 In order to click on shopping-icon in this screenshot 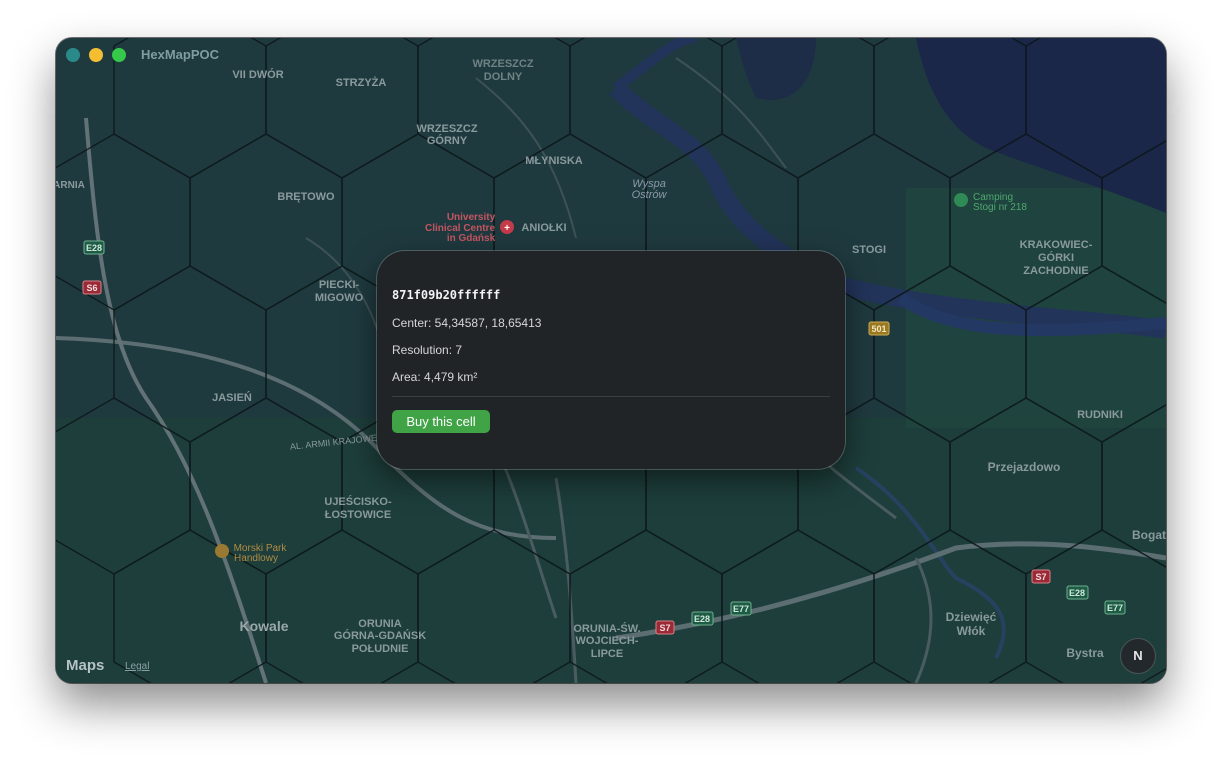, I will do `click(222, 551)`.